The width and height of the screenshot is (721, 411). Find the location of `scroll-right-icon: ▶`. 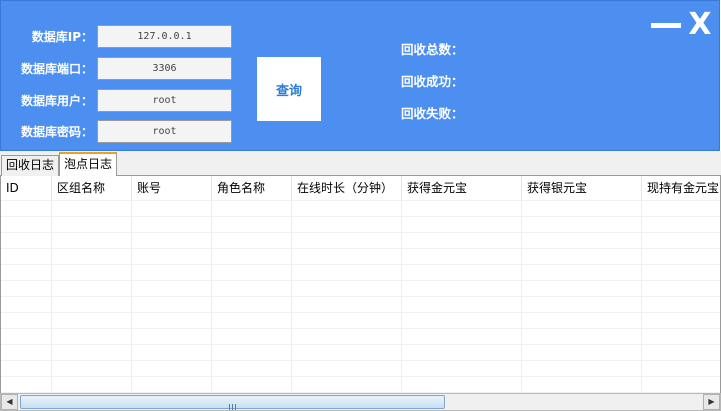

scroll-right-icon: ▶ is located at coordinates (711, 402).